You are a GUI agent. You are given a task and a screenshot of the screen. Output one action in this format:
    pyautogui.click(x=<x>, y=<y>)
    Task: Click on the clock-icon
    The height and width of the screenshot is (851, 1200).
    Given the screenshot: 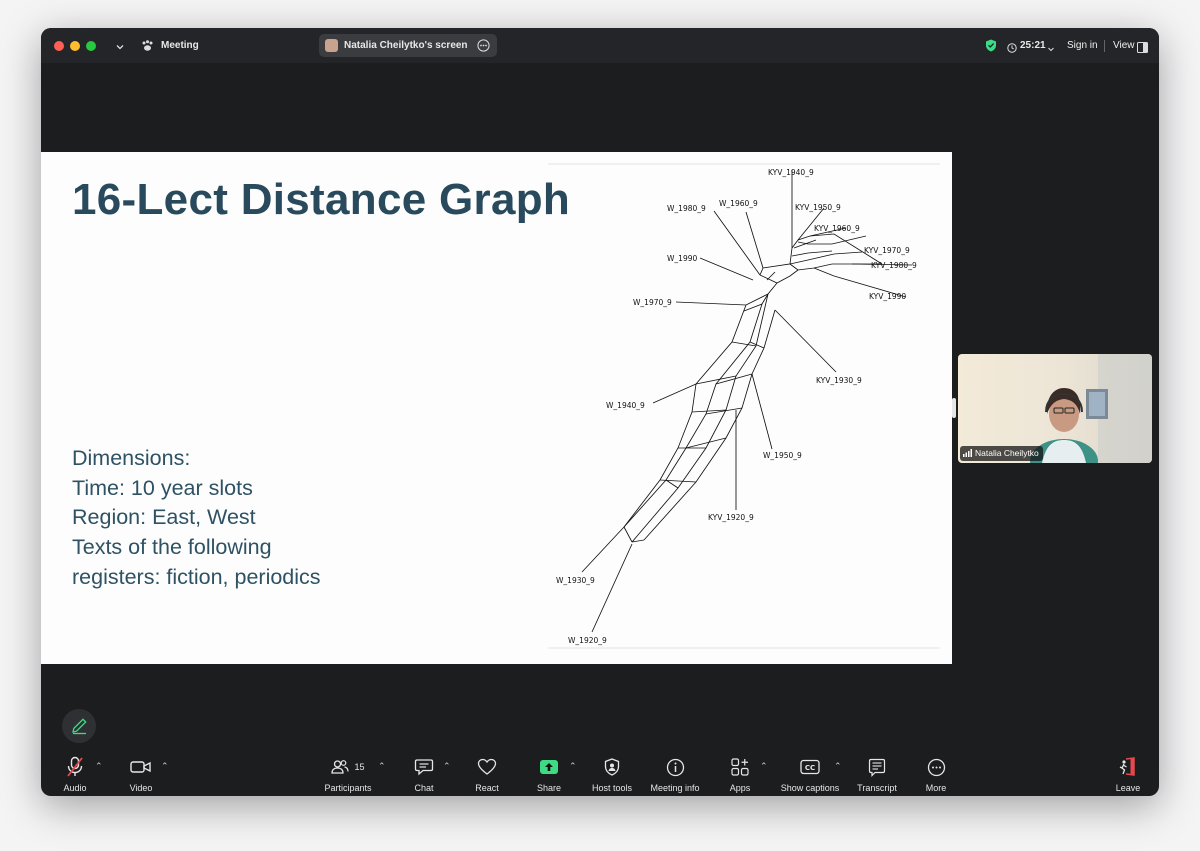 What is the action you would take?
    pyautogui.click(x=1012, y=49)
    